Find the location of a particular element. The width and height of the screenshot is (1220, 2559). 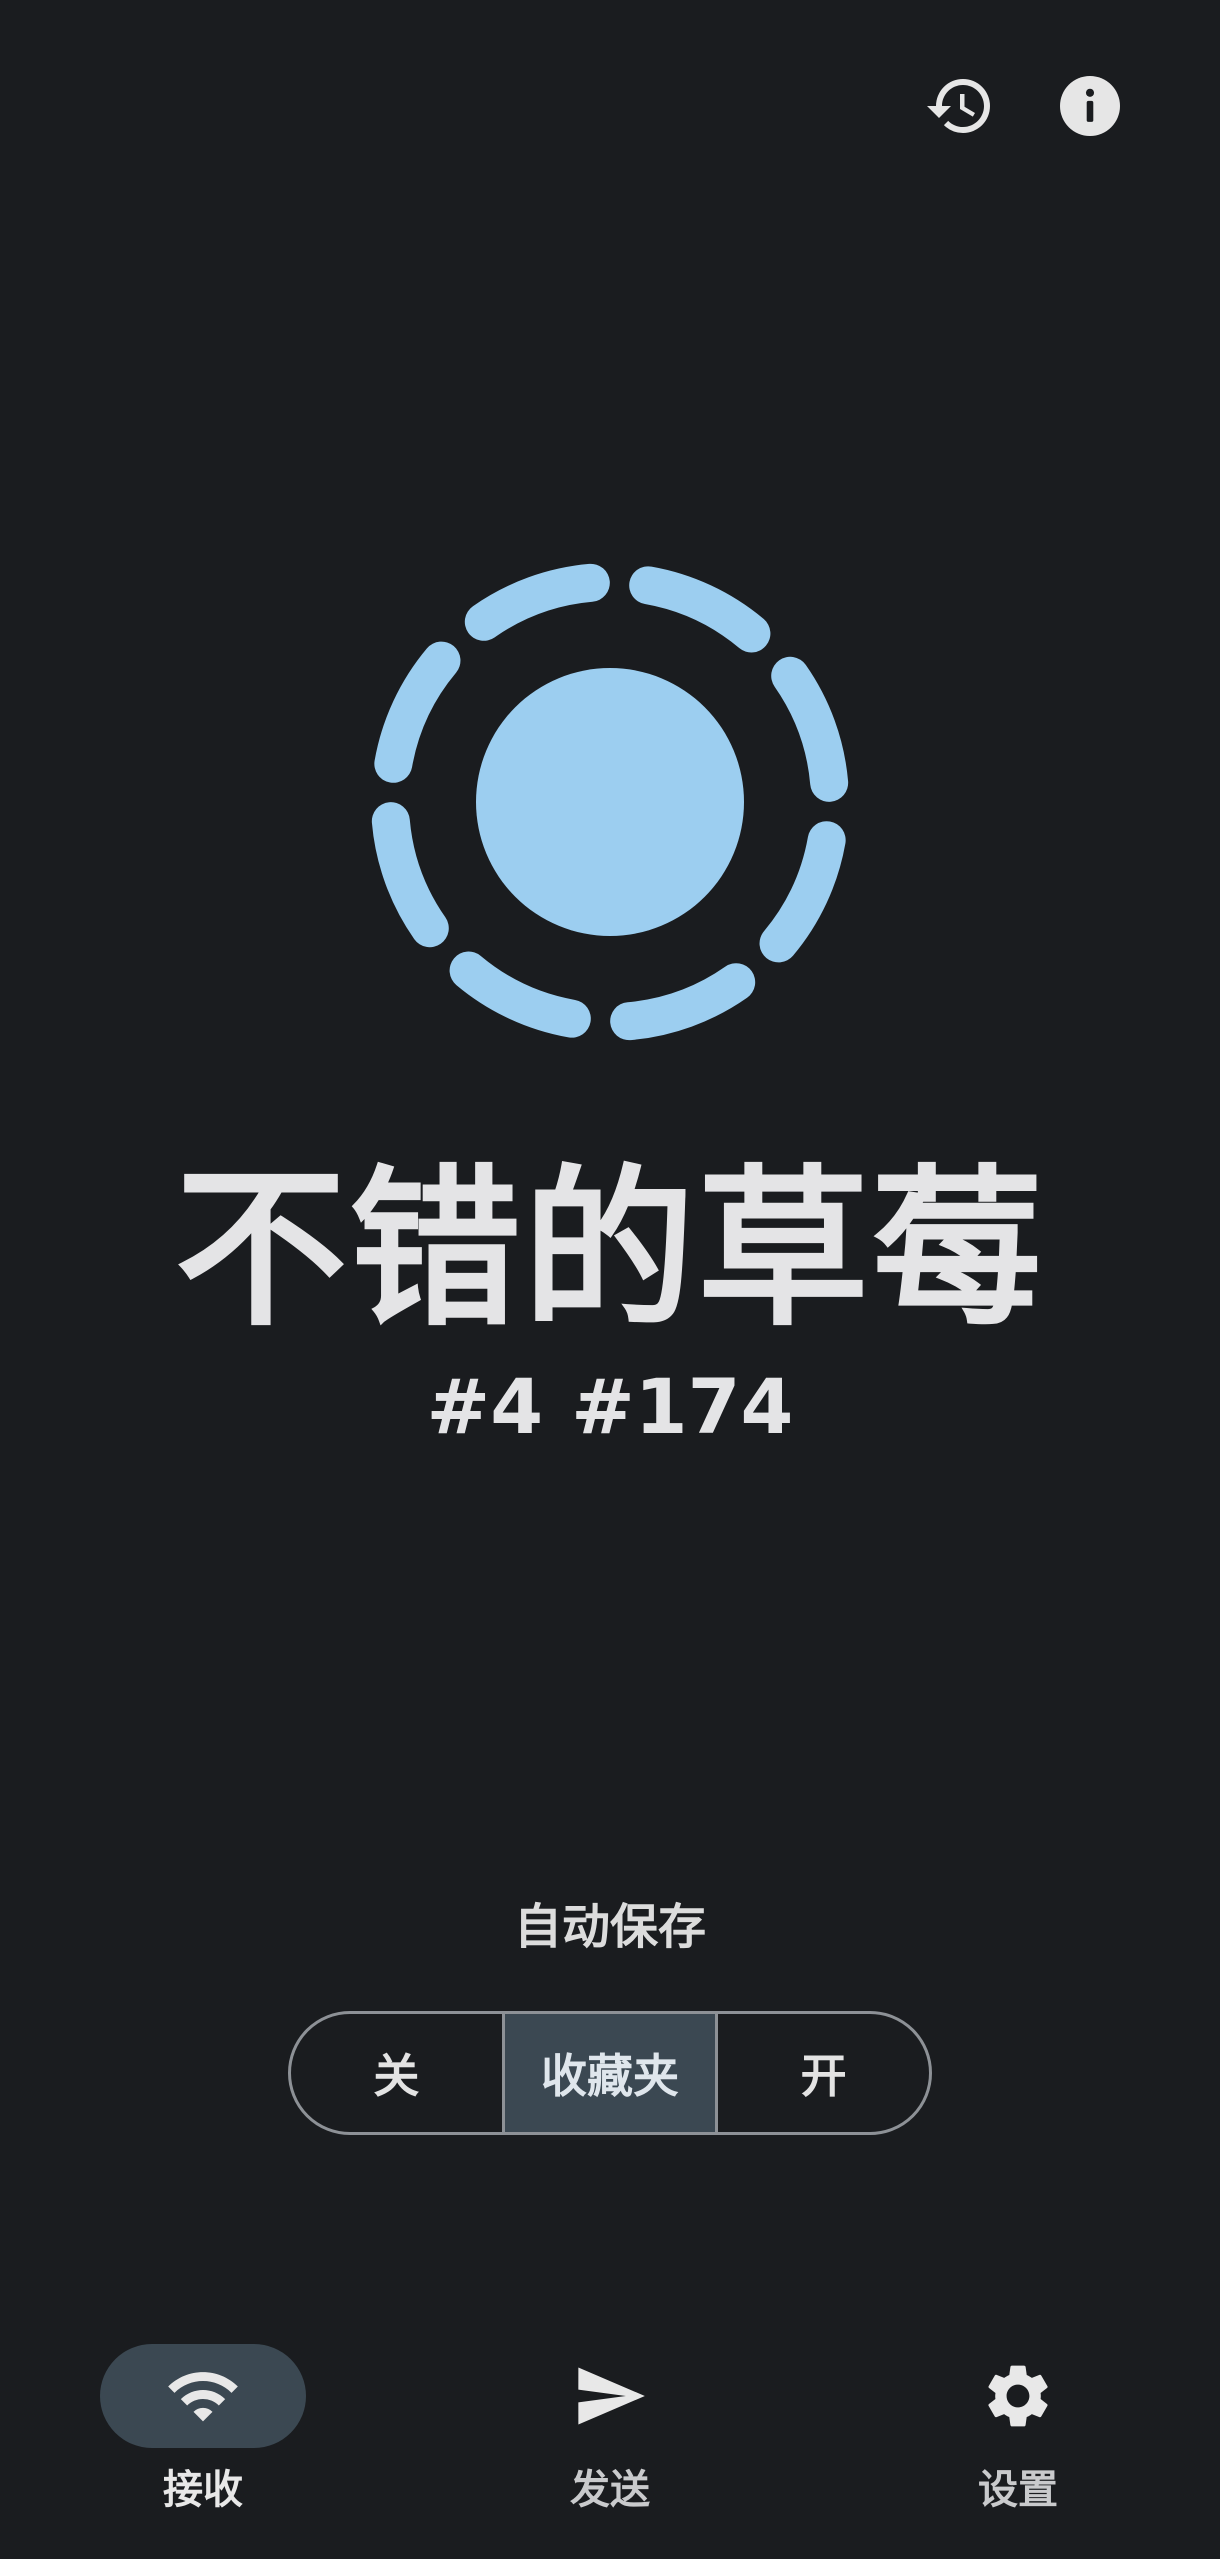

autosave-option-favorites: 收藏夹 is located at coordinates (608, 2073).